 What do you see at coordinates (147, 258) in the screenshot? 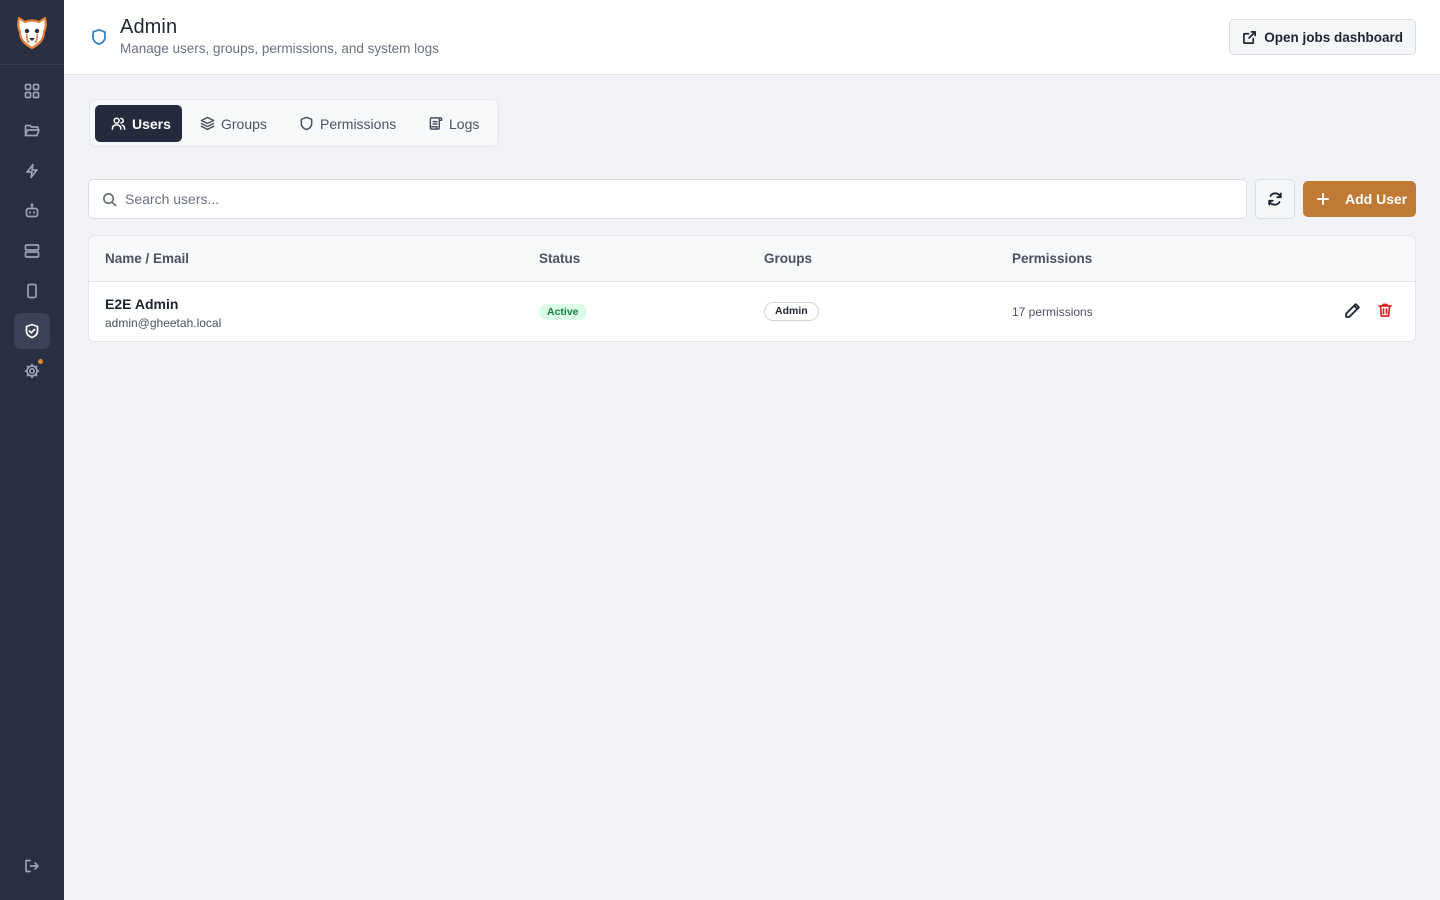
I see `column-header-name-email: Name / Email` at bounding box center [147, 258].